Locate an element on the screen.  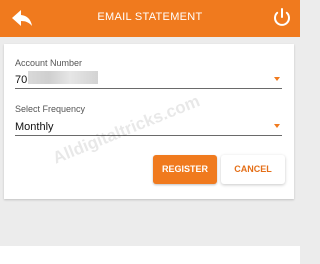
power-icon is located at coordinates (282, 17).